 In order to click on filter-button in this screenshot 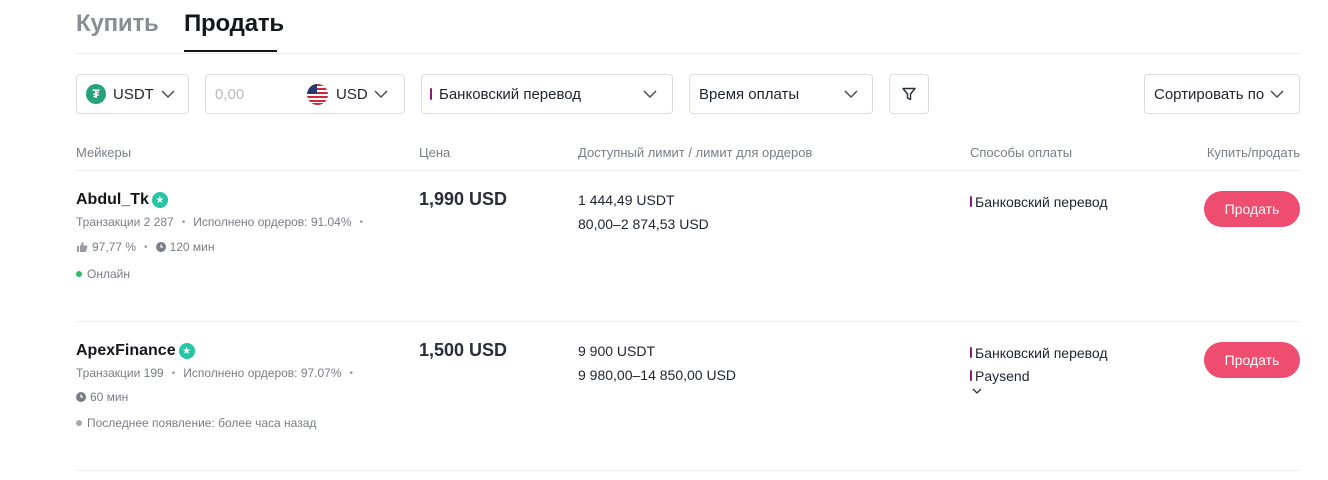, I will do `click(909, 94)`.